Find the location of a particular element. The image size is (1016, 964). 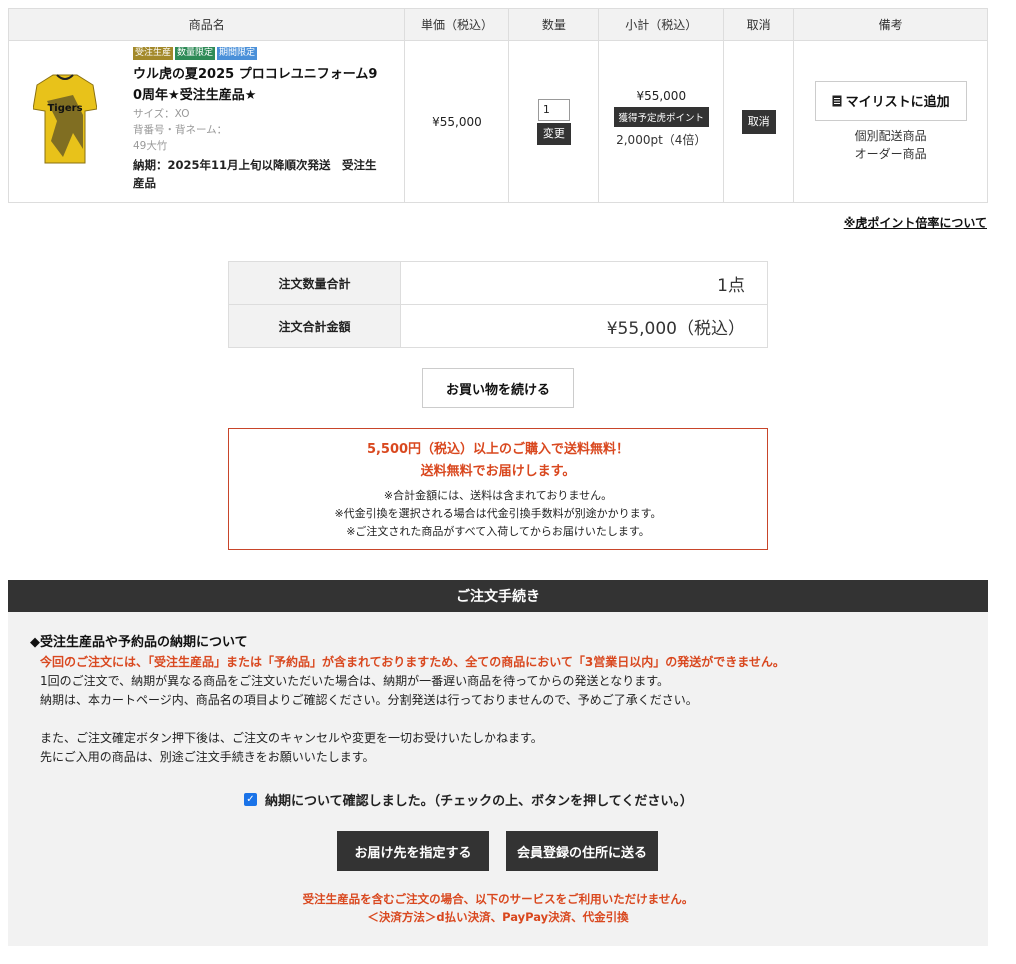

send-to-member-address-button: 会員登録の住所に送る is located at coordinates (582, 851).